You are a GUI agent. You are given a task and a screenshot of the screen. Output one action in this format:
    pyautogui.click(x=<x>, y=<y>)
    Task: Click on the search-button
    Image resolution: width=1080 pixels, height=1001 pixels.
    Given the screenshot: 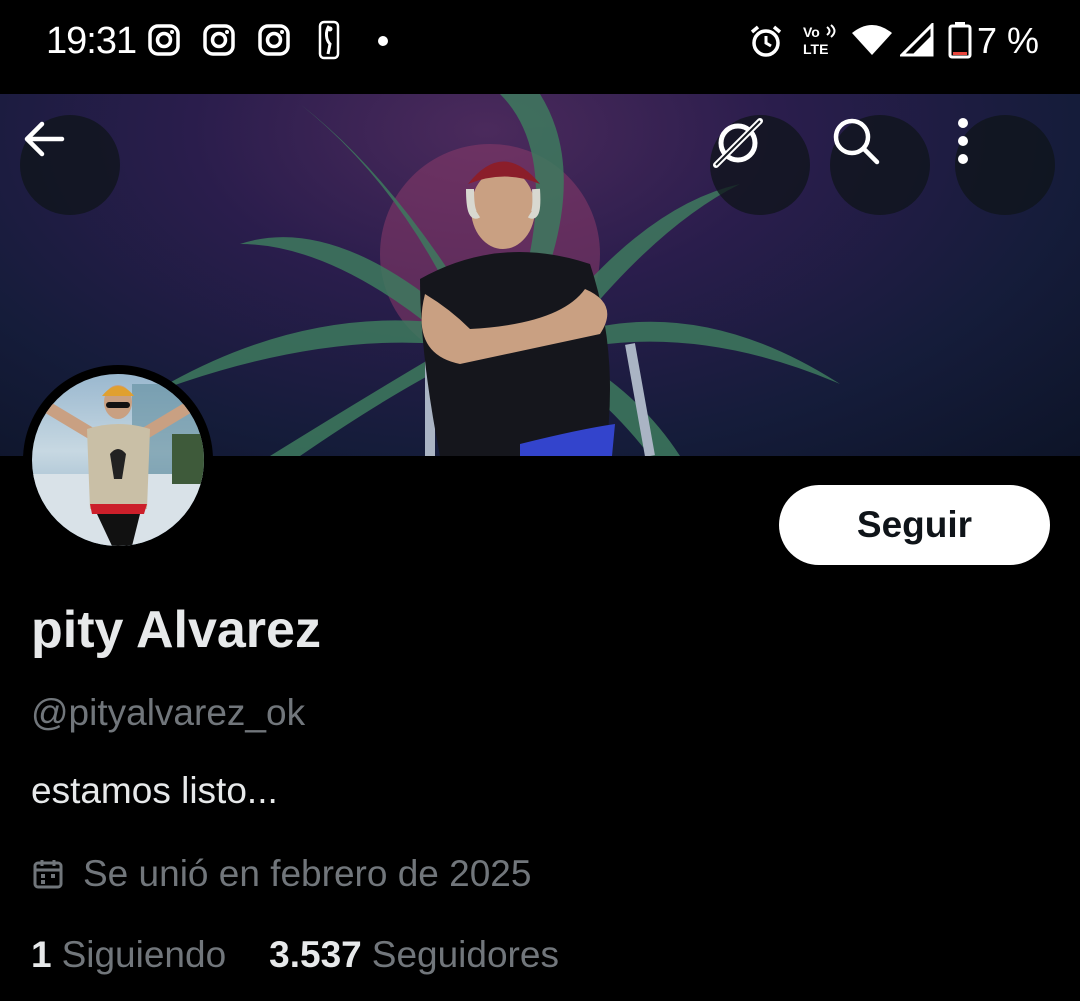 What is the action you would take?
    pyautogui.click(x=880, y=165)
    